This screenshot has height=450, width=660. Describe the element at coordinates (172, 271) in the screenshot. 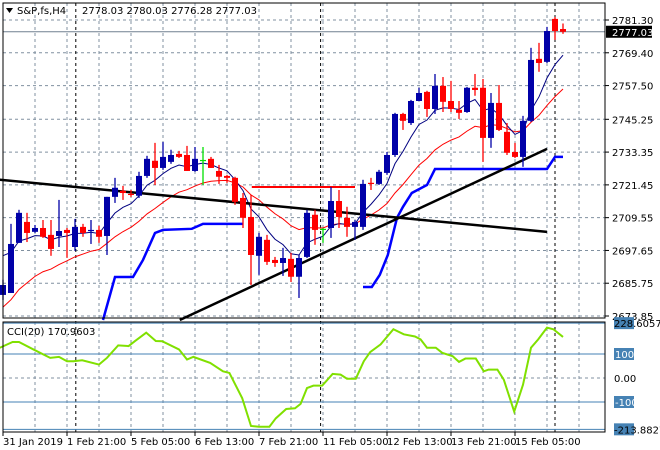

I see `band-line` at that location.